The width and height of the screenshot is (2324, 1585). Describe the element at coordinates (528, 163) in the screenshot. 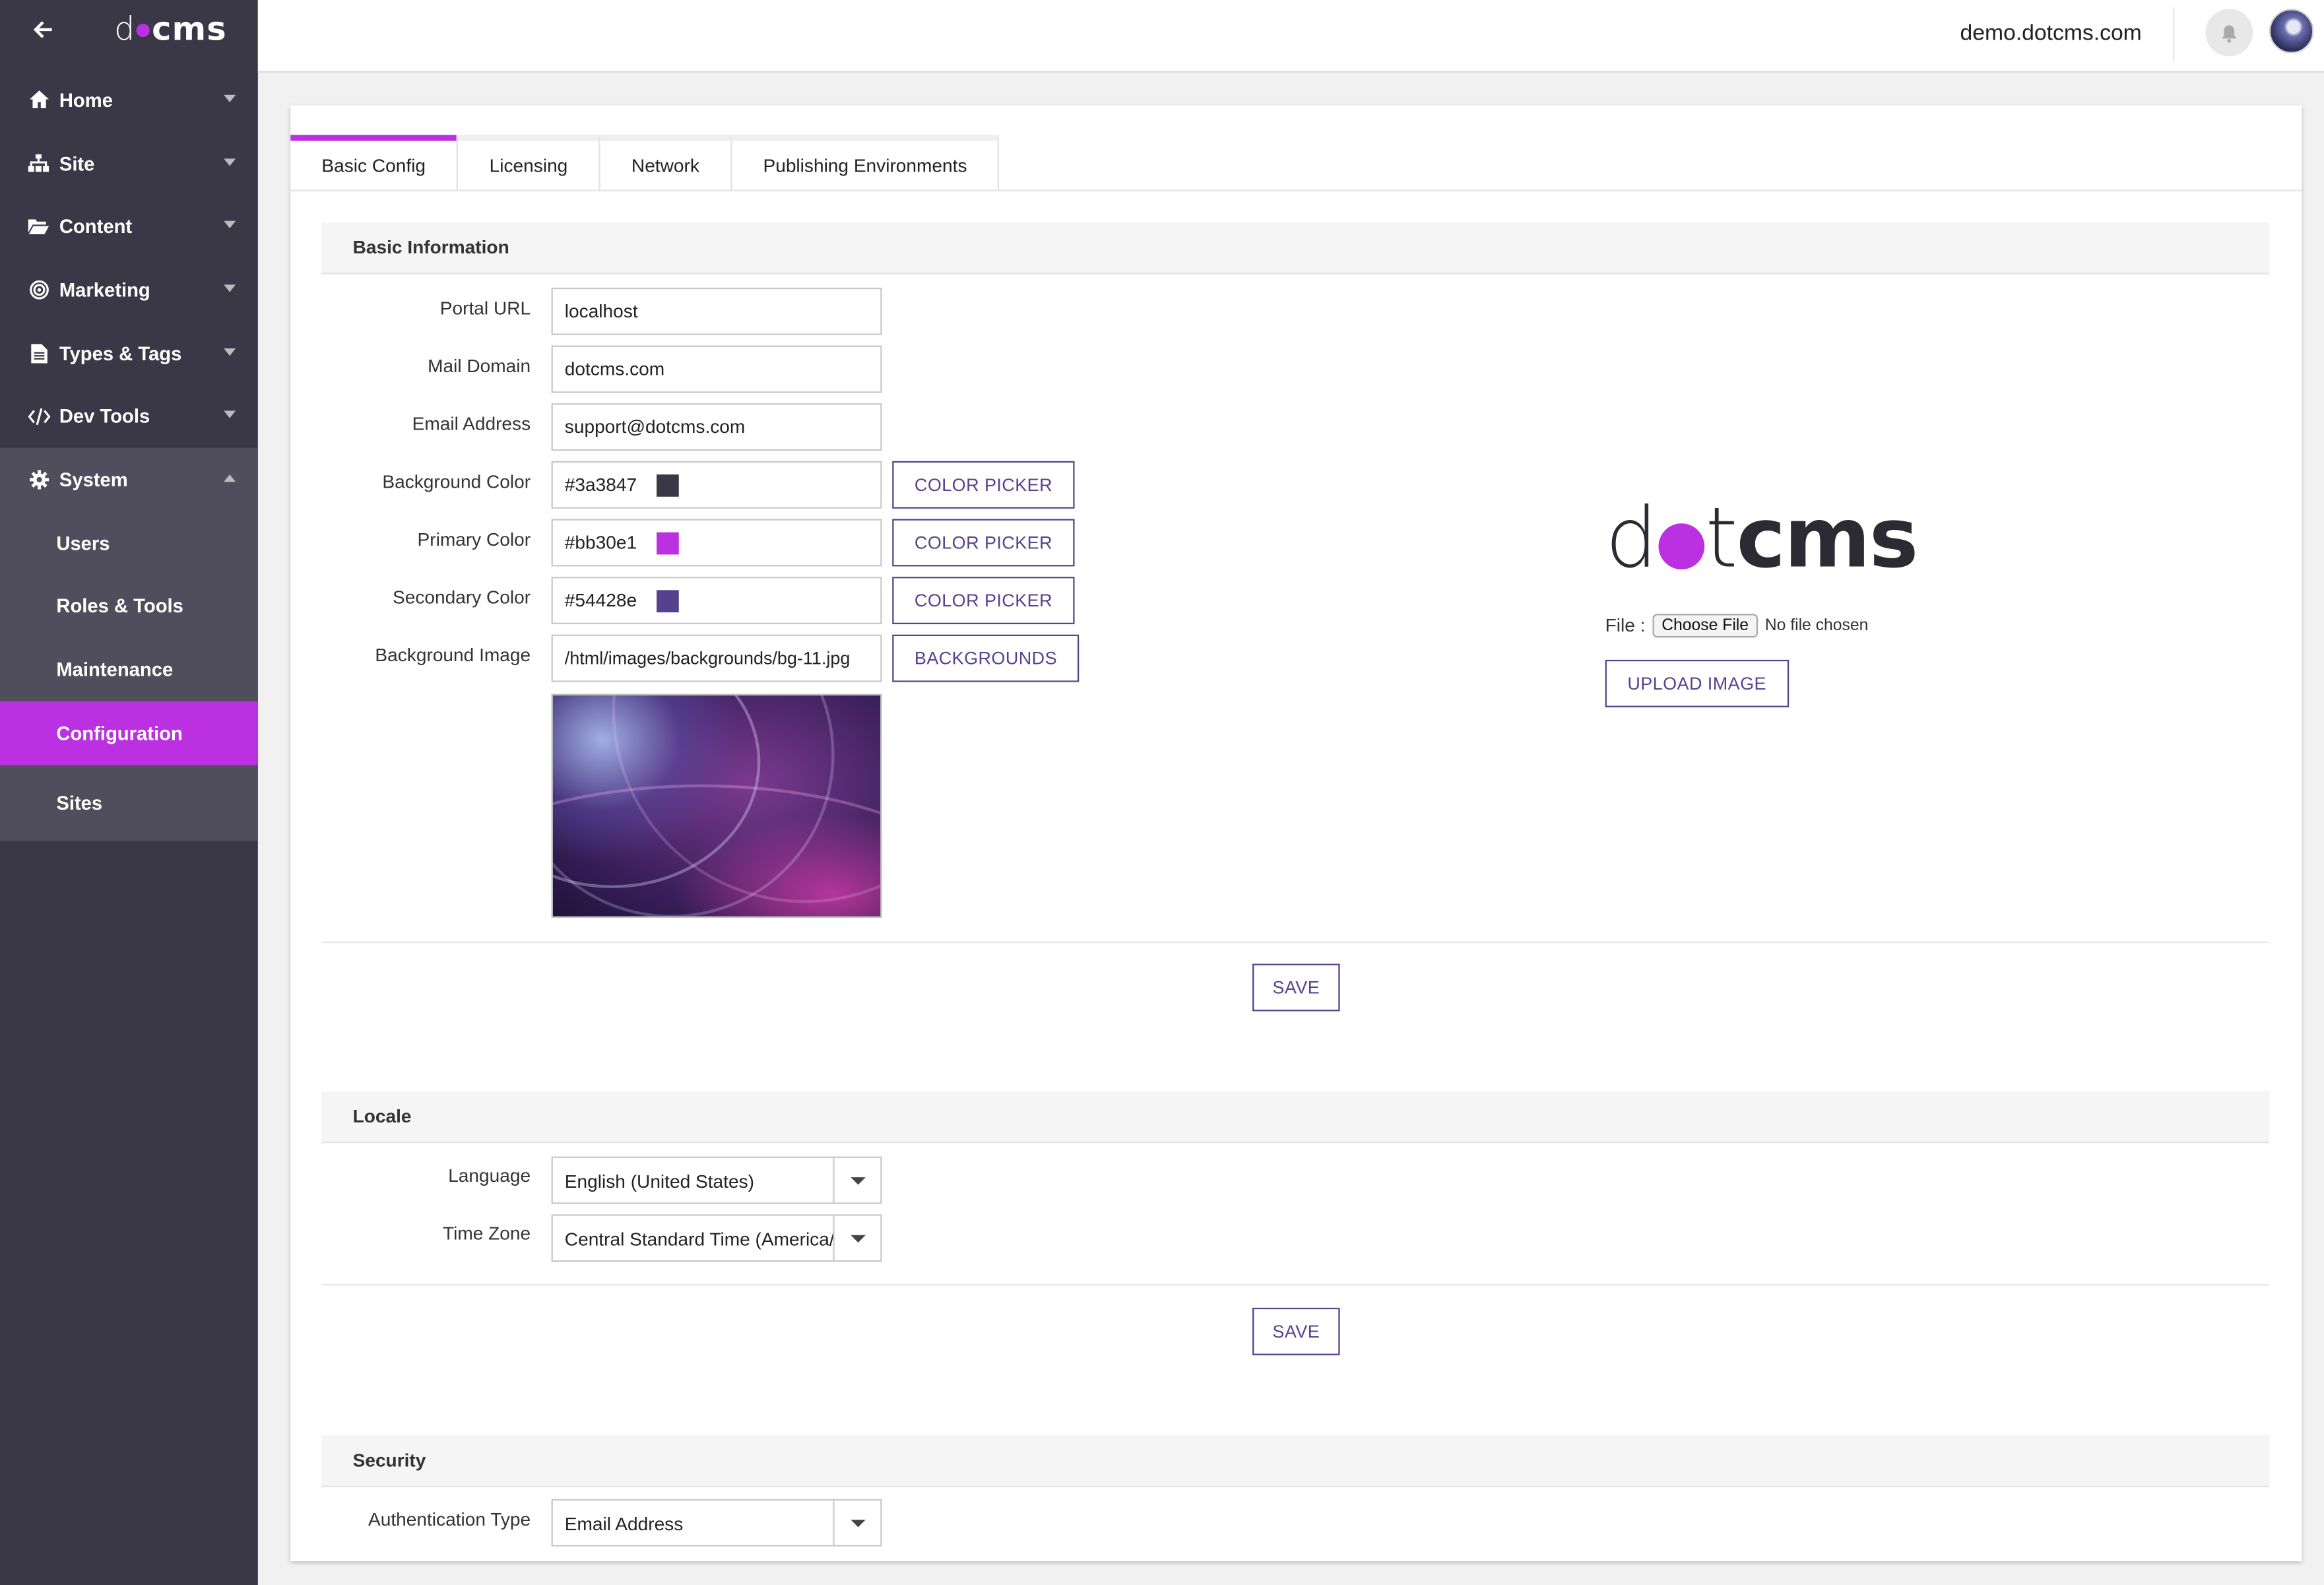

I see `tab-licensing: Licensing` at that location.